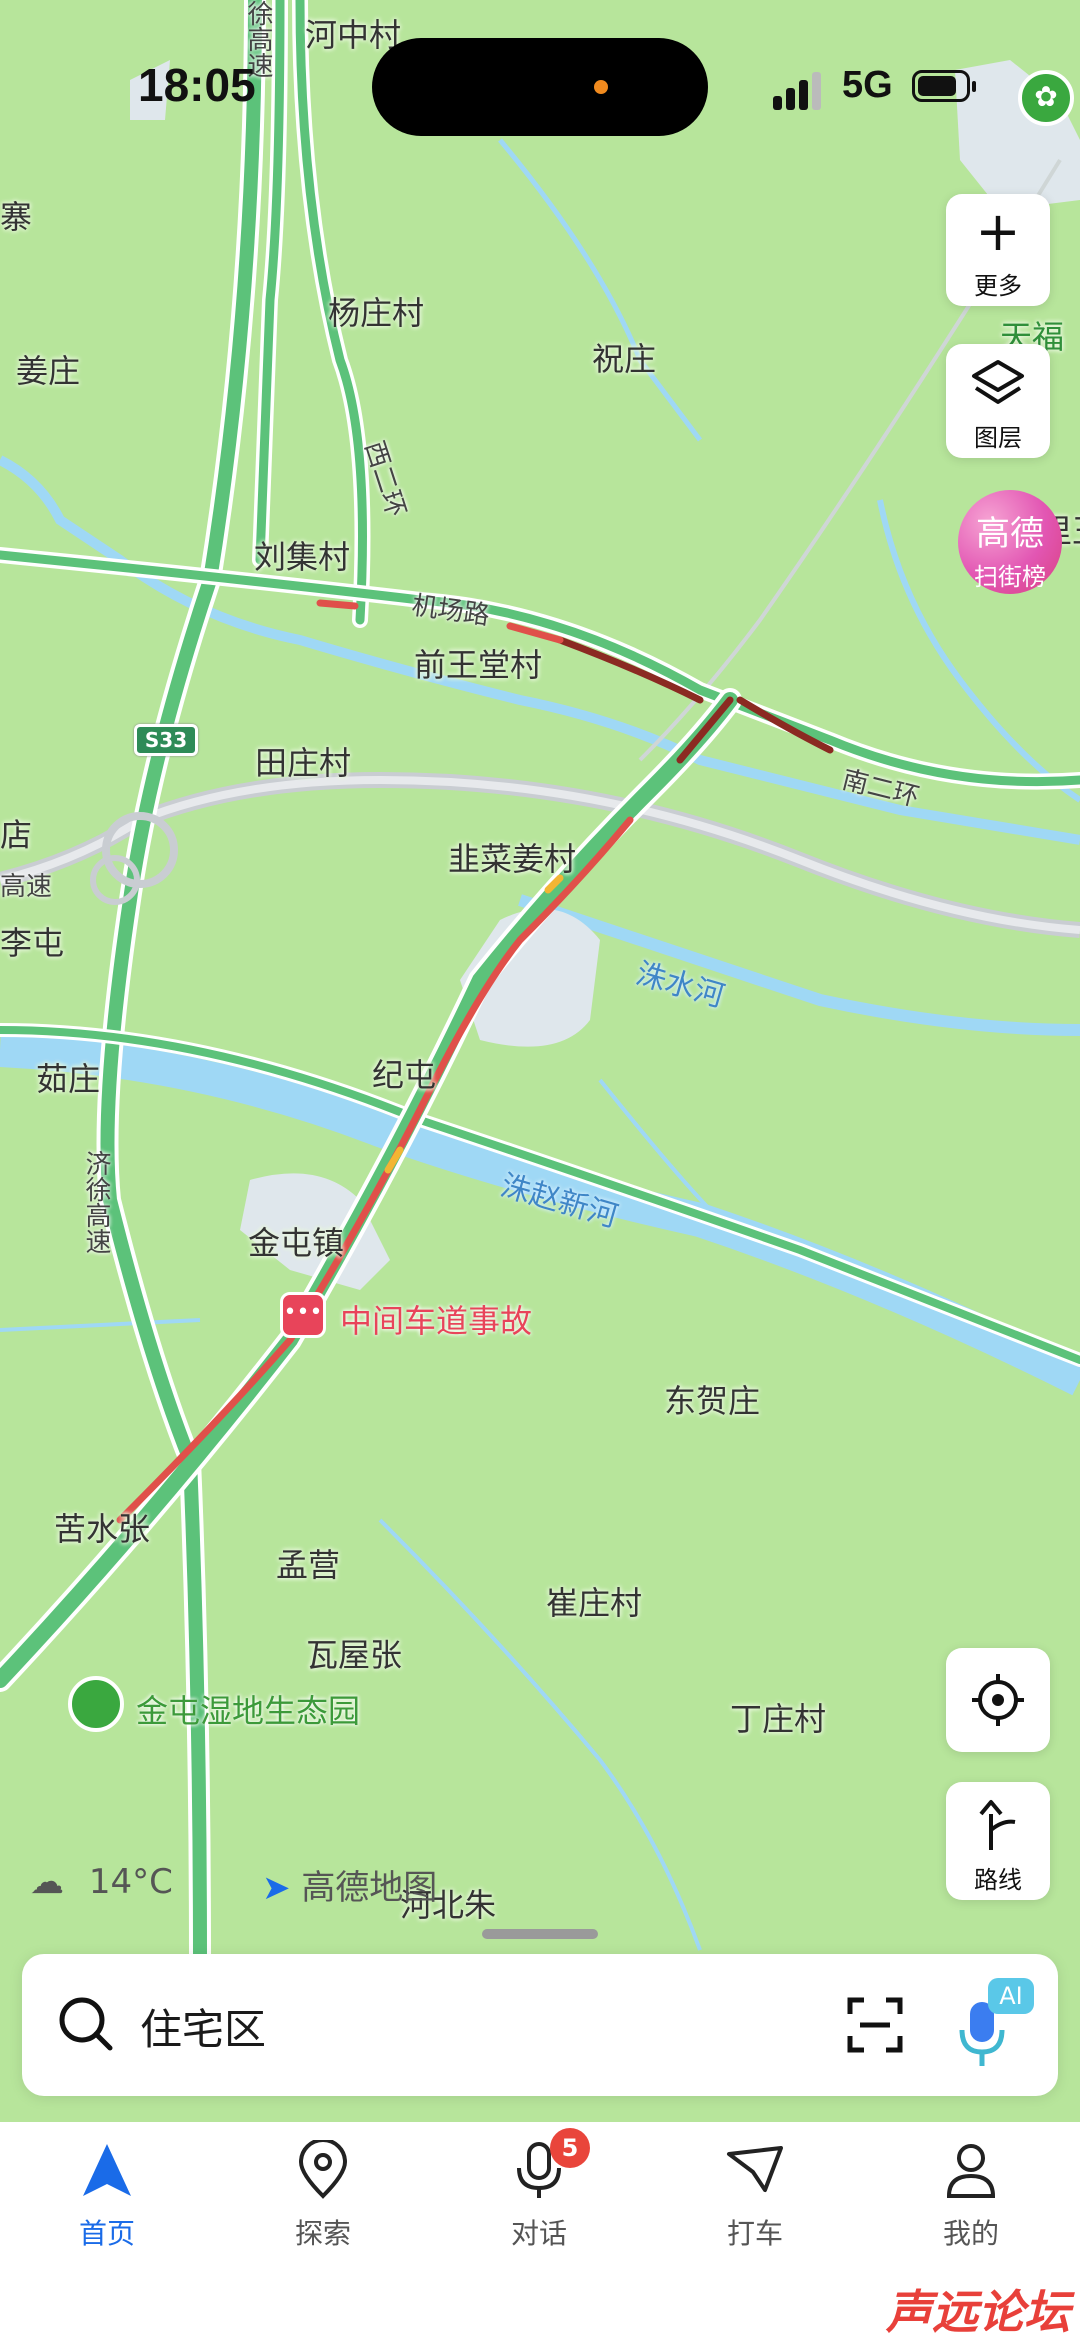 The image size is (1080, 2348). I want to click on place-label: 前王堂村, so click(478, 665).